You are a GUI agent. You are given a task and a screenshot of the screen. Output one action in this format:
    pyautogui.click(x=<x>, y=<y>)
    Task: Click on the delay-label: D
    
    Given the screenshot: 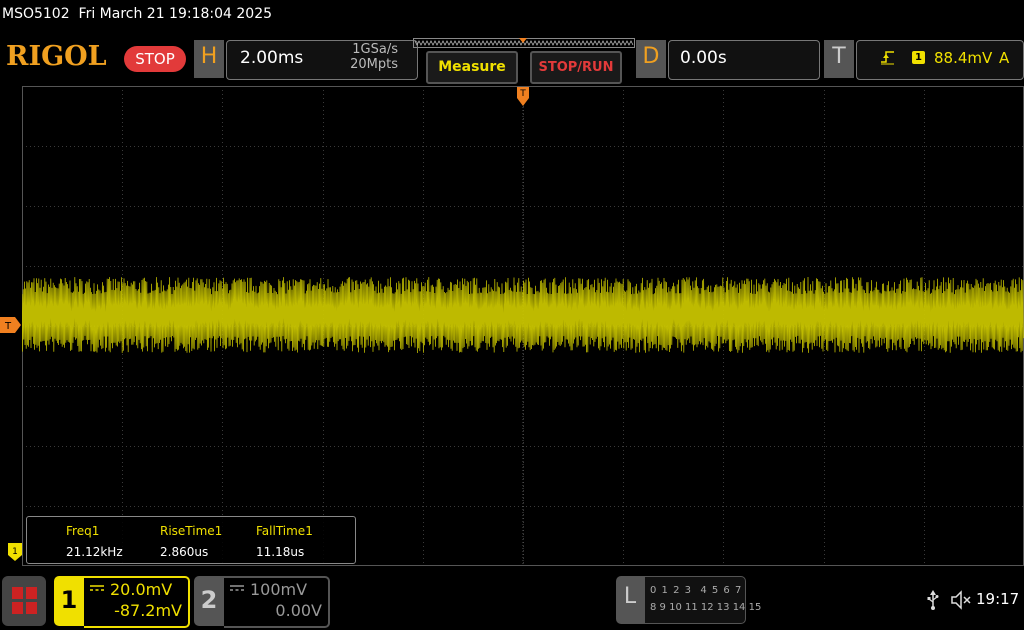 What is the action you would take?
    pyautogui.click(x=651, y=56)
    